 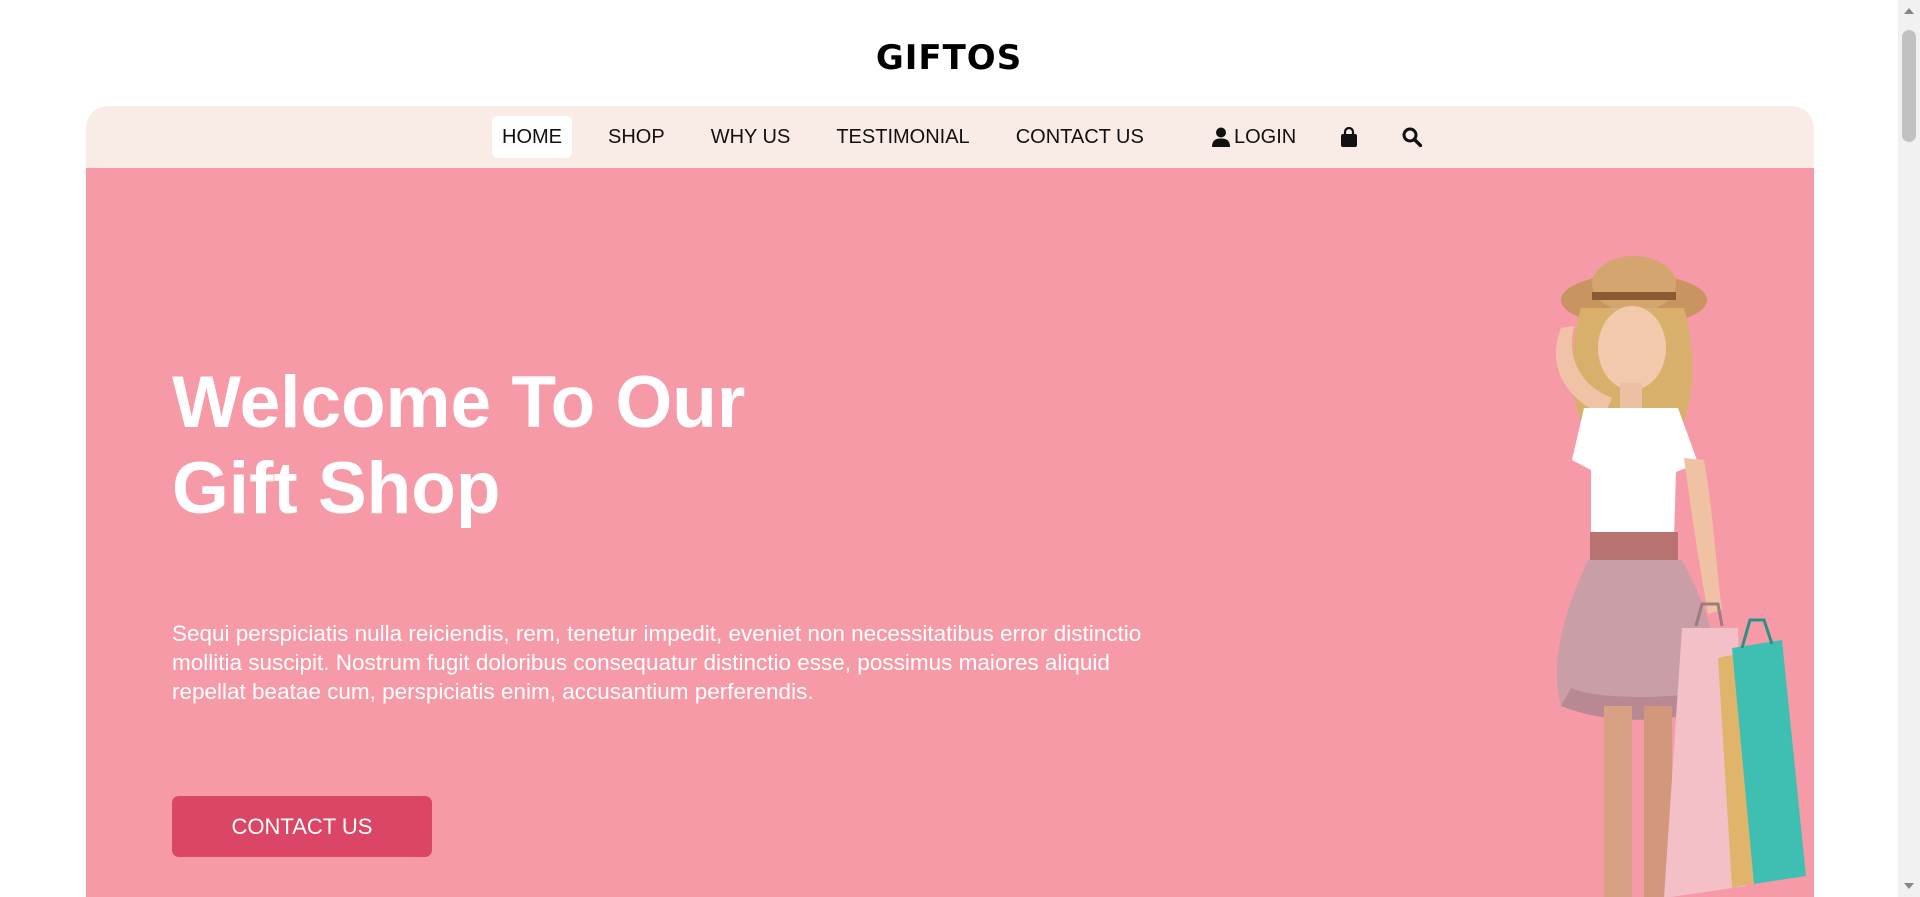 I want to click on login-link: LOGIN, so click(x=1254, y=137).